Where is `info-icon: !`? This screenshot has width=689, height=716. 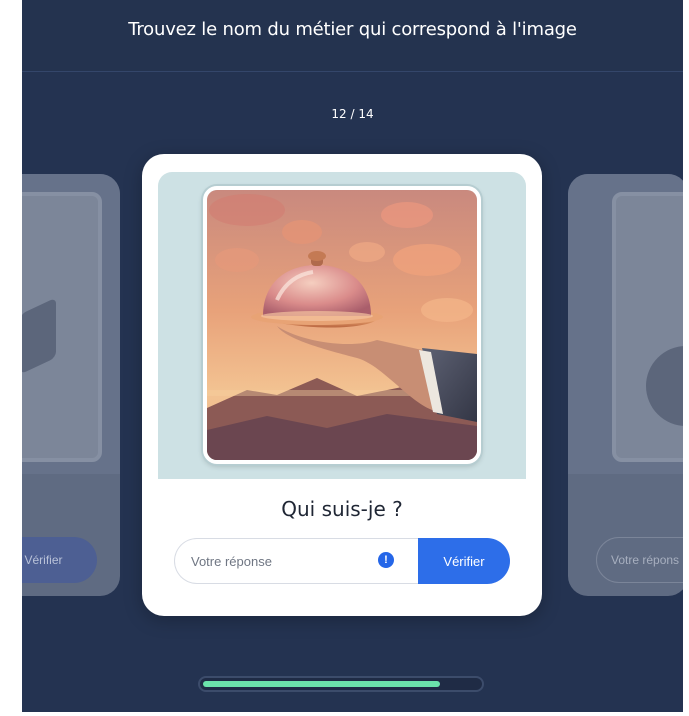 info-icon: ! is located at coordinates (386, 560).